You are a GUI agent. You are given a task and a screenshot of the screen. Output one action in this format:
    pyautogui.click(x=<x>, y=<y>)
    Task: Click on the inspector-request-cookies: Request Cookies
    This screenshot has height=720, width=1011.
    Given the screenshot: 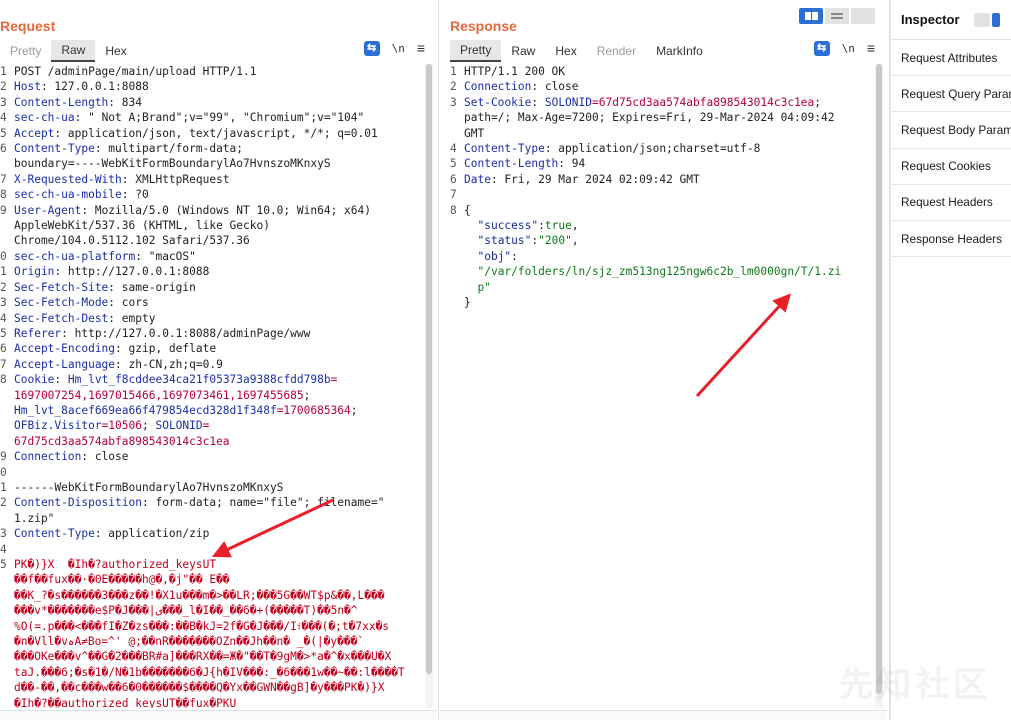 What is the action you would take?
    pyautogui.click(x=951, y=167)
    